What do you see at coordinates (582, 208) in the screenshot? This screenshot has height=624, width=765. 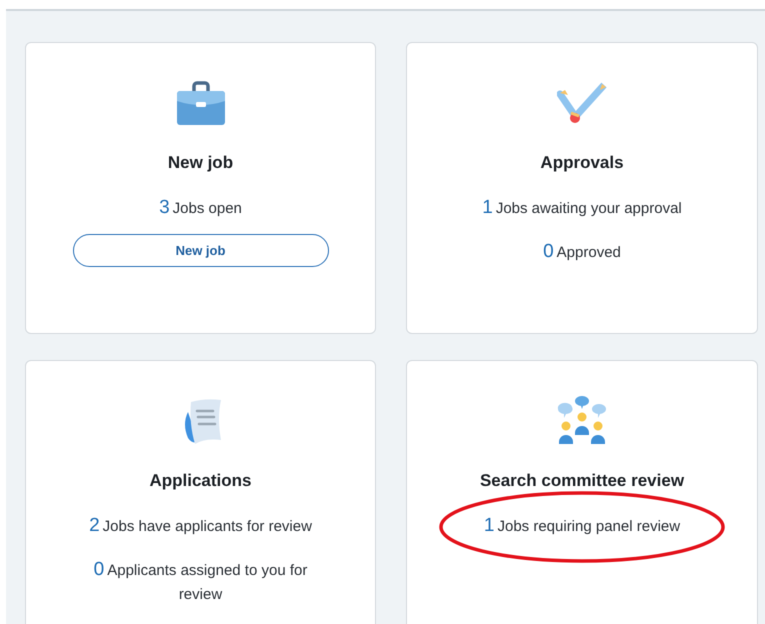 I see `stat-text: 1 Jobs awaiting your approval` at bounding box center [582, 208].